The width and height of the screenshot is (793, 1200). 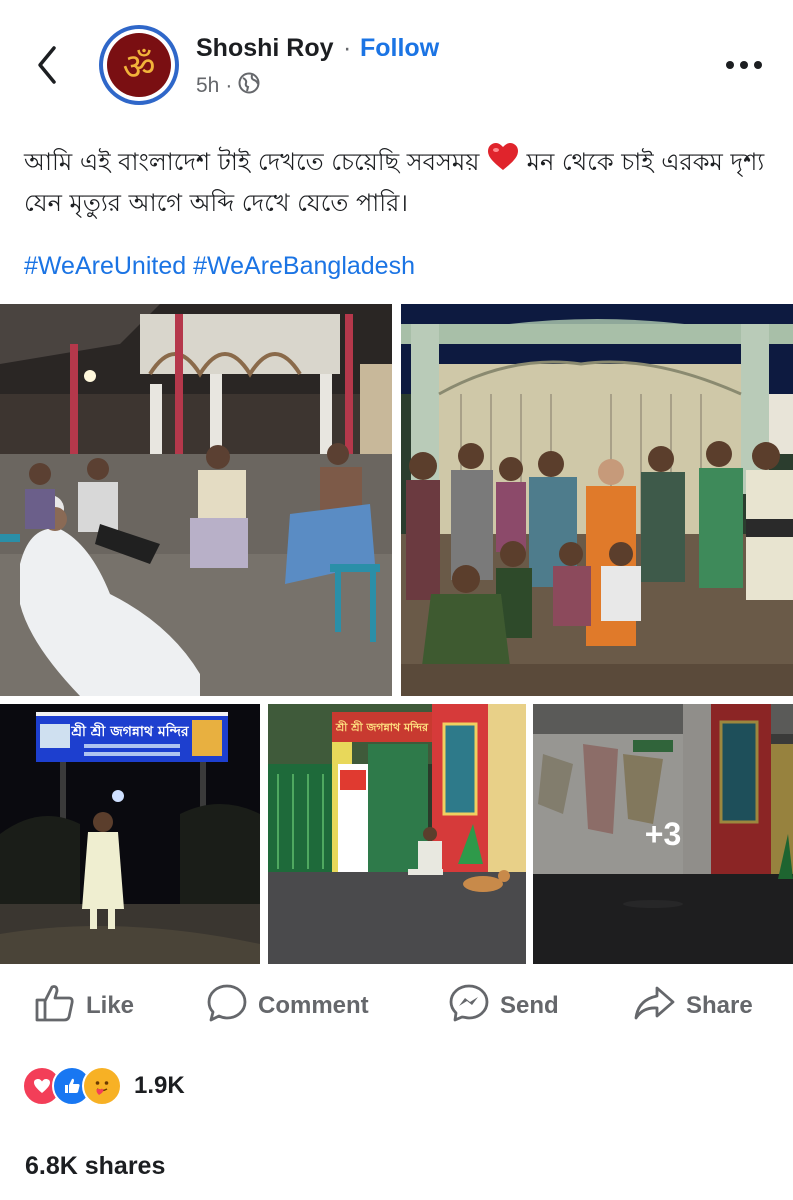 I want to click on share-arrow-icon, so click(x=654, y=1006).